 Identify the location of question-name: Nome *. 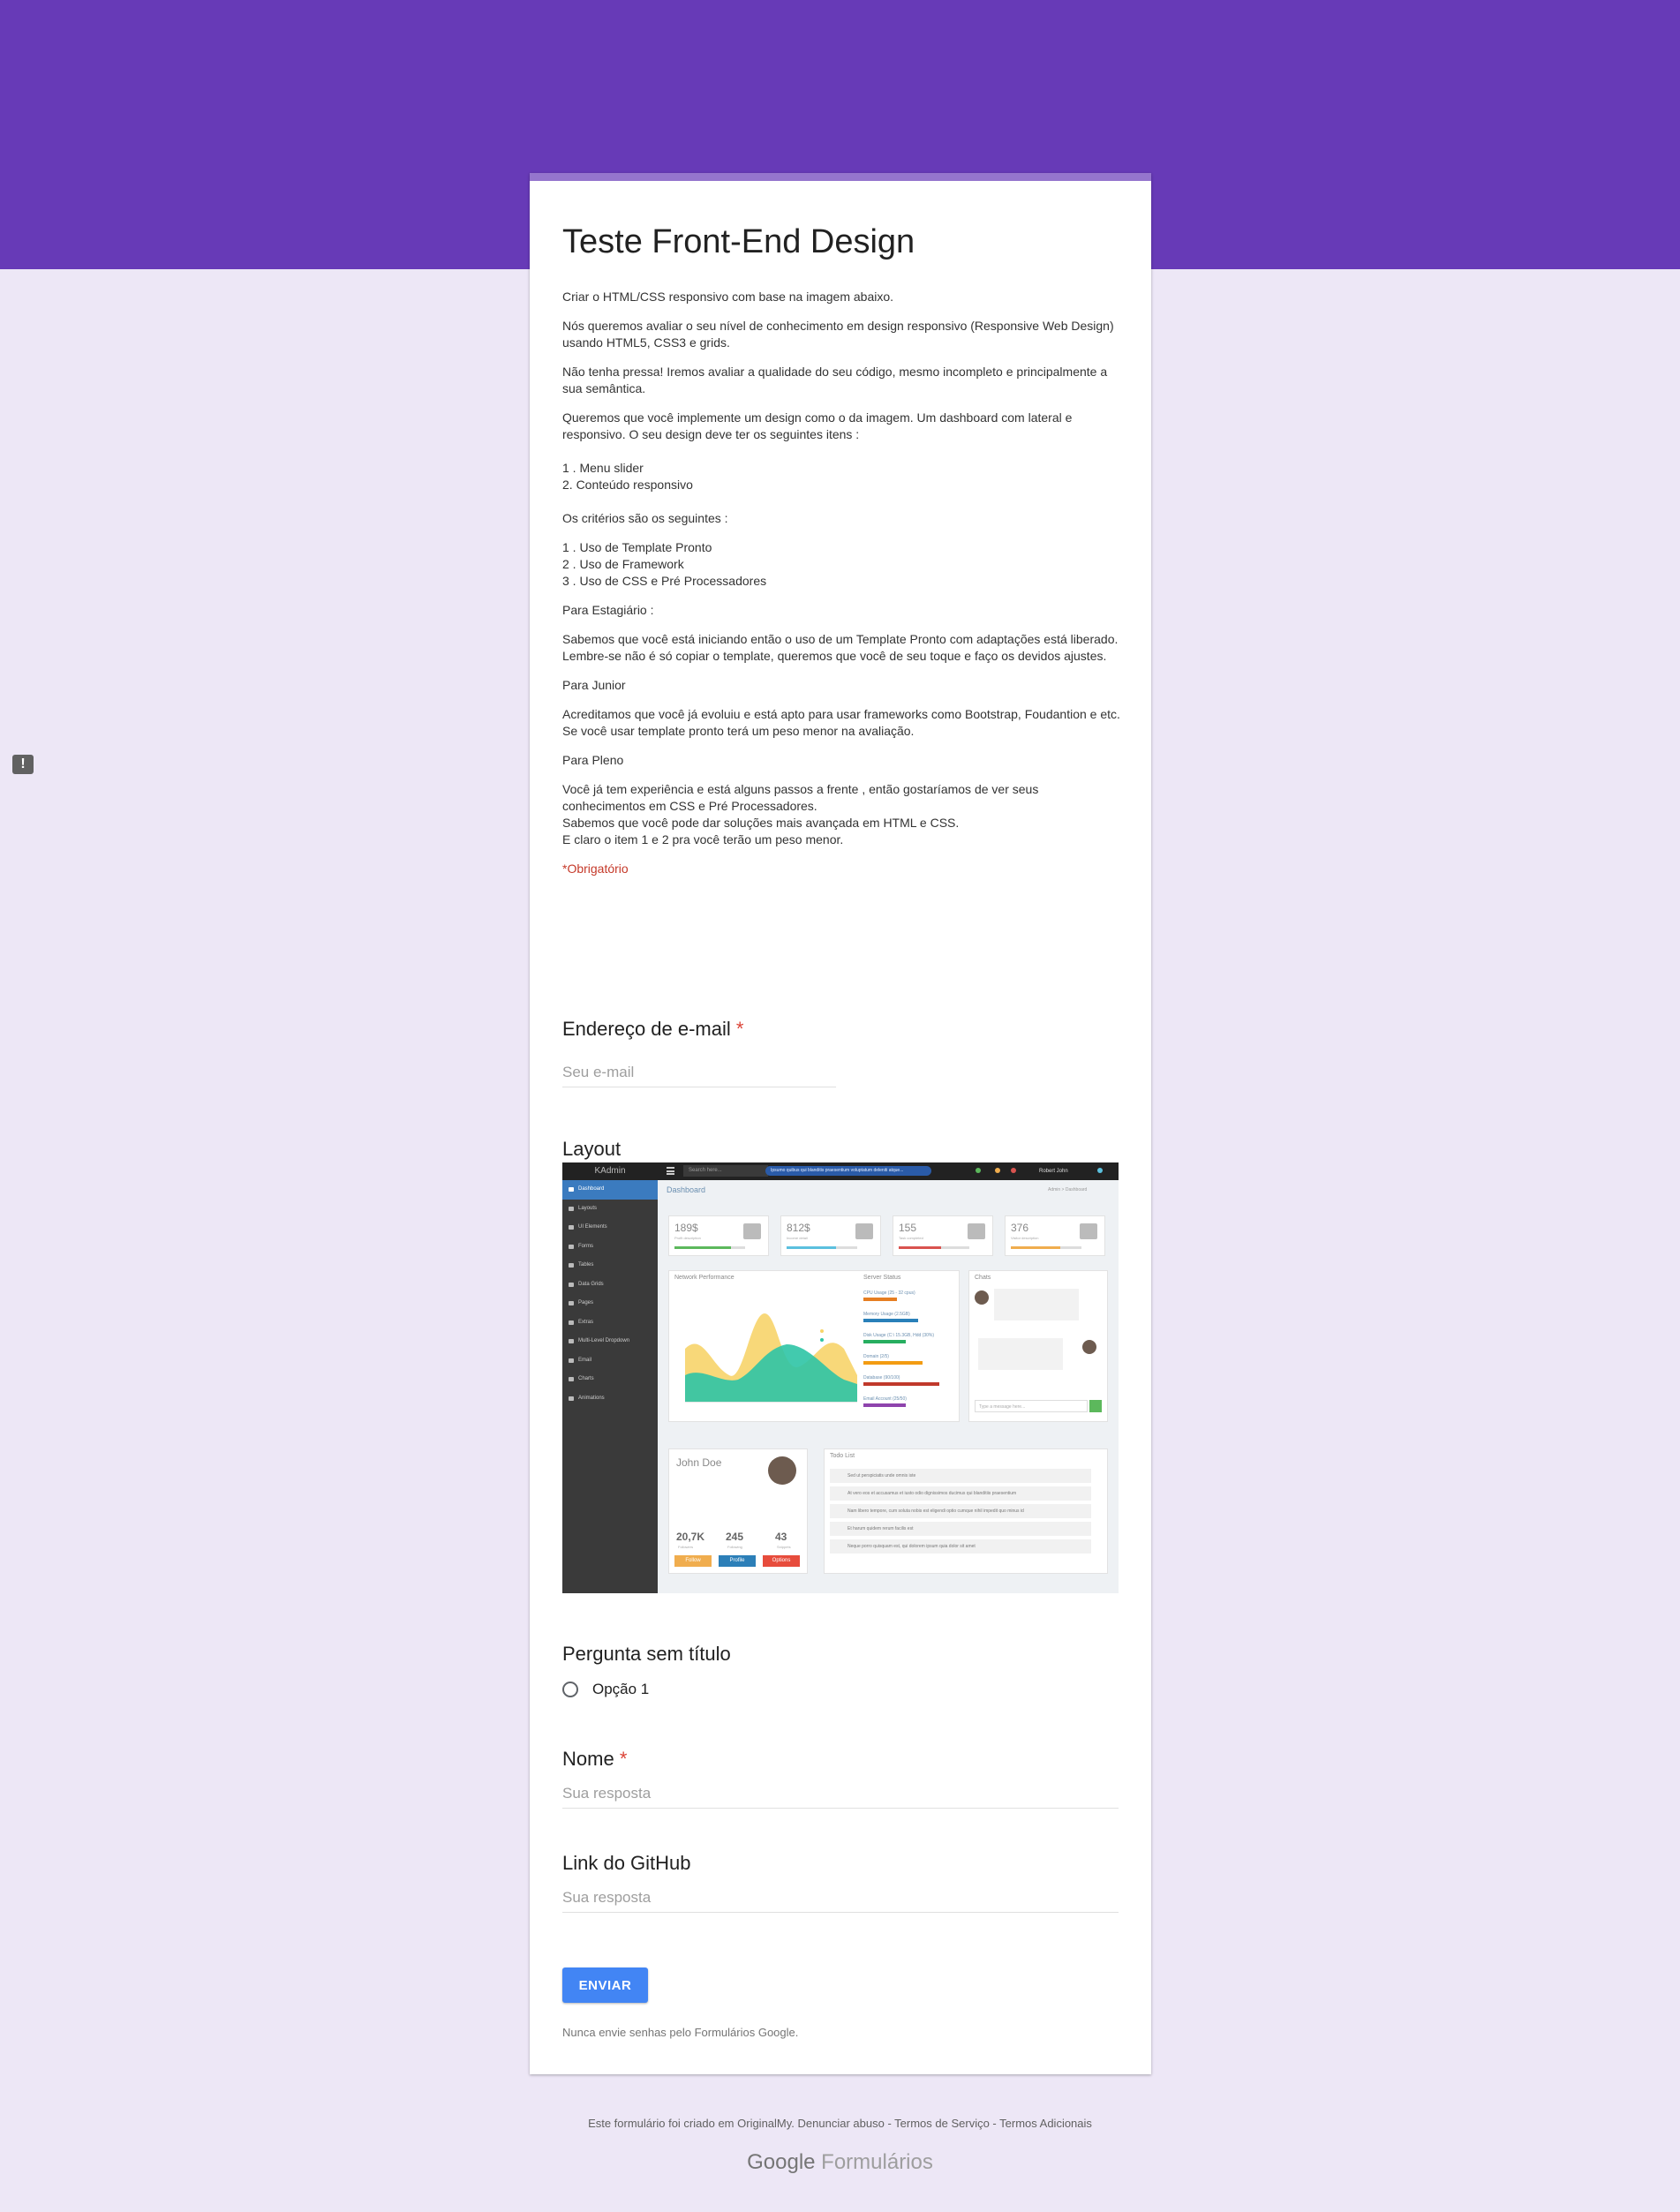
(840, 1778).